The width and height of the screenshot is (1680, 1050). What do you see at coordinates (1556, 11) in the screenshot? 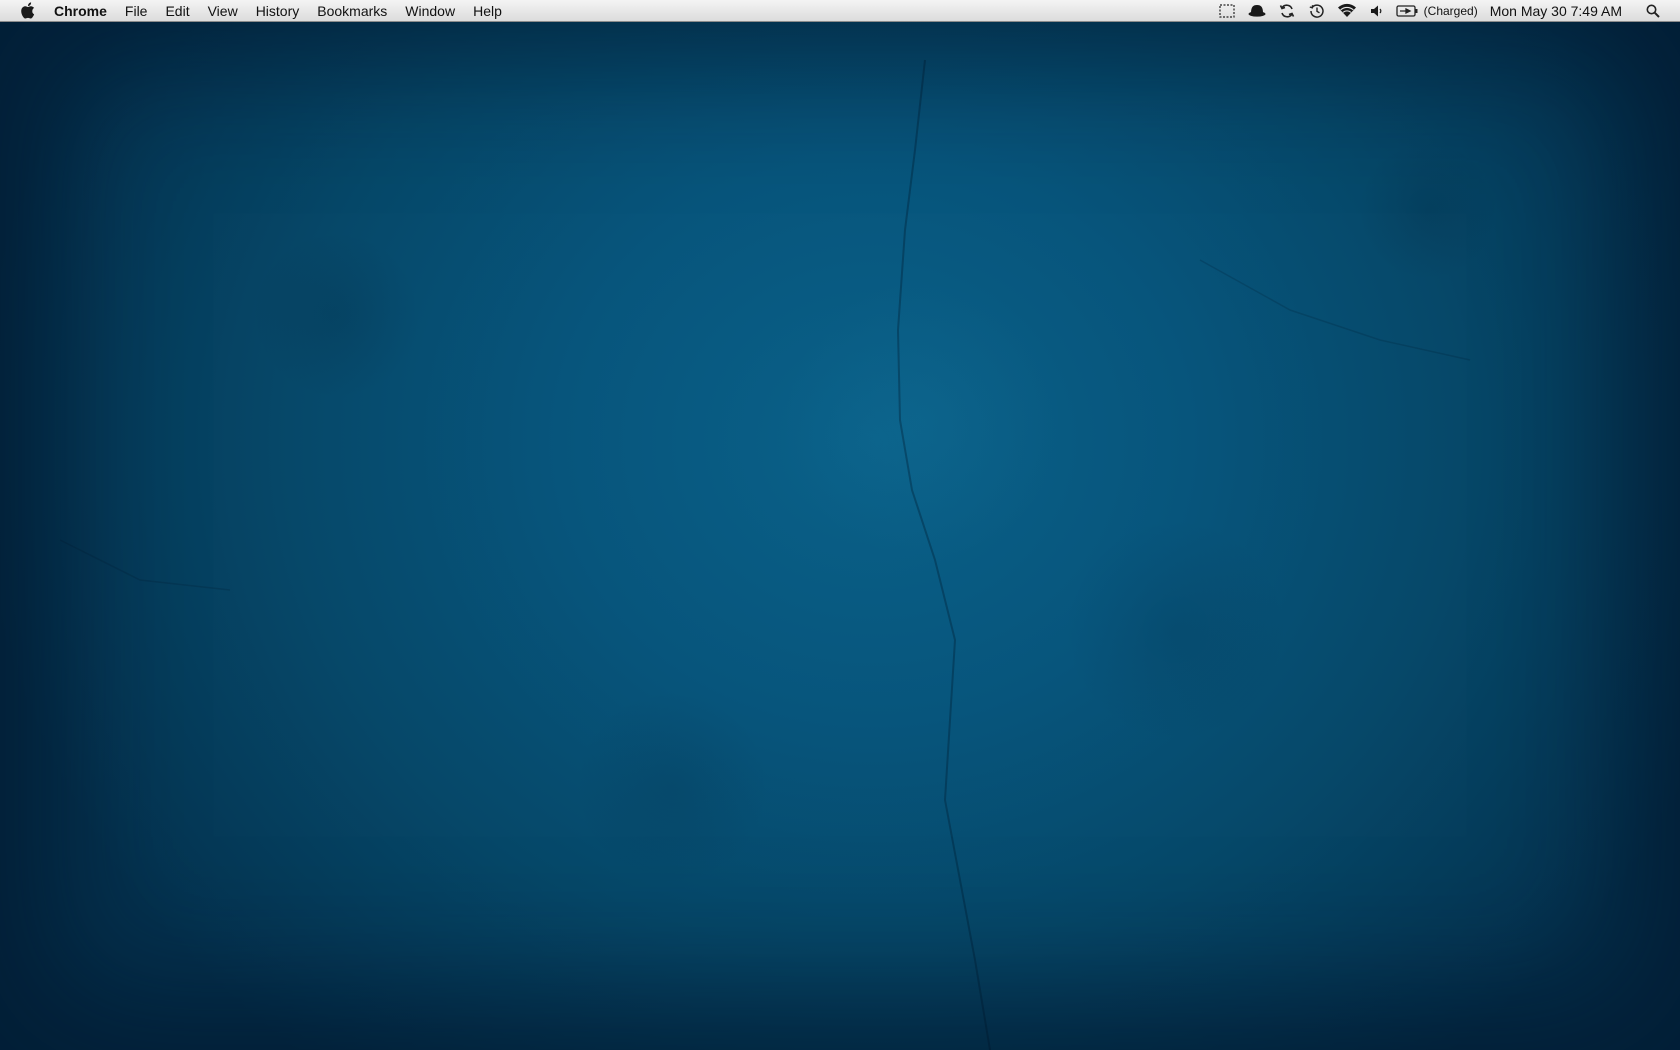
I see `menu-bar-clock: Mon May 30 7:49 AM` at bounding box center [1556, 11].